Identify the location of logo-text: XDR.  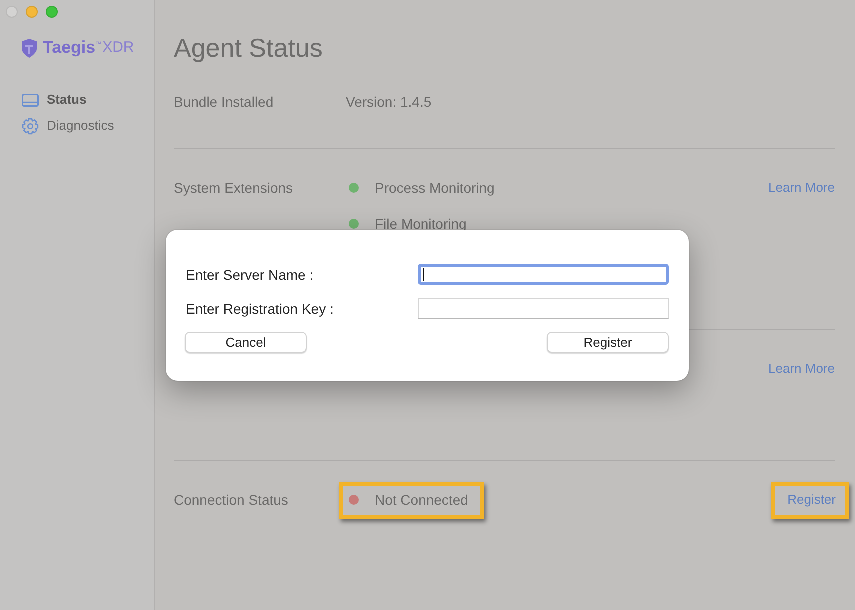
(118, 48).